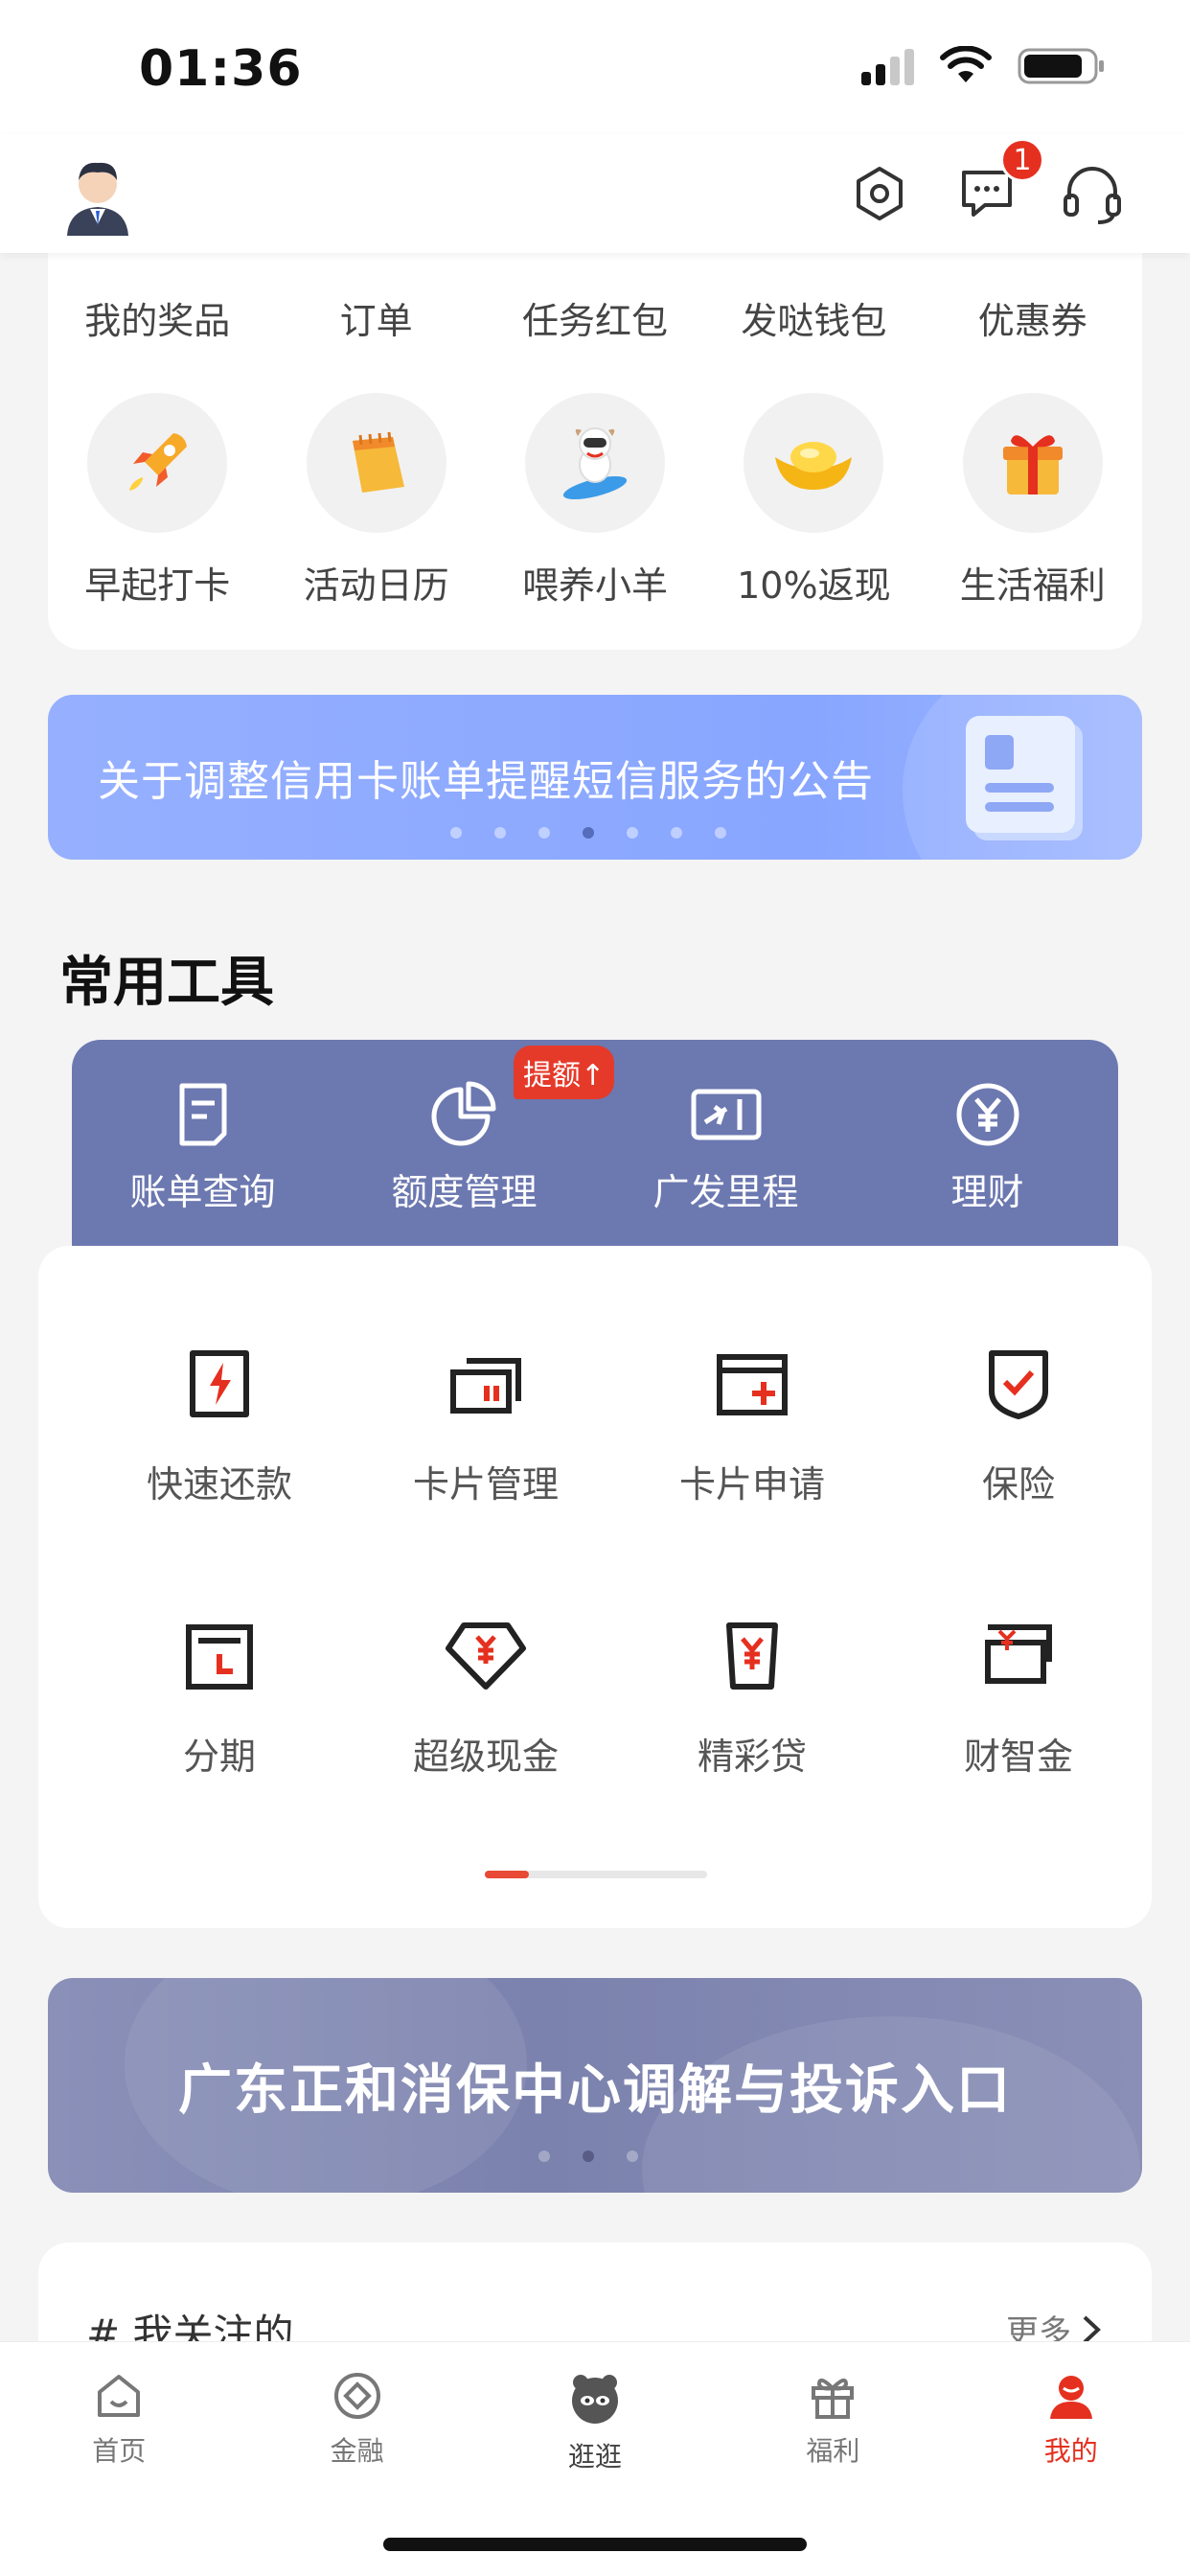 Image resolution: width=1190 pixels, height=2576 pixels. What do you see at coordinates (120, 2451) in the screenshot?
I see `tab-label: 首页` at bounding box center [120, 2451].